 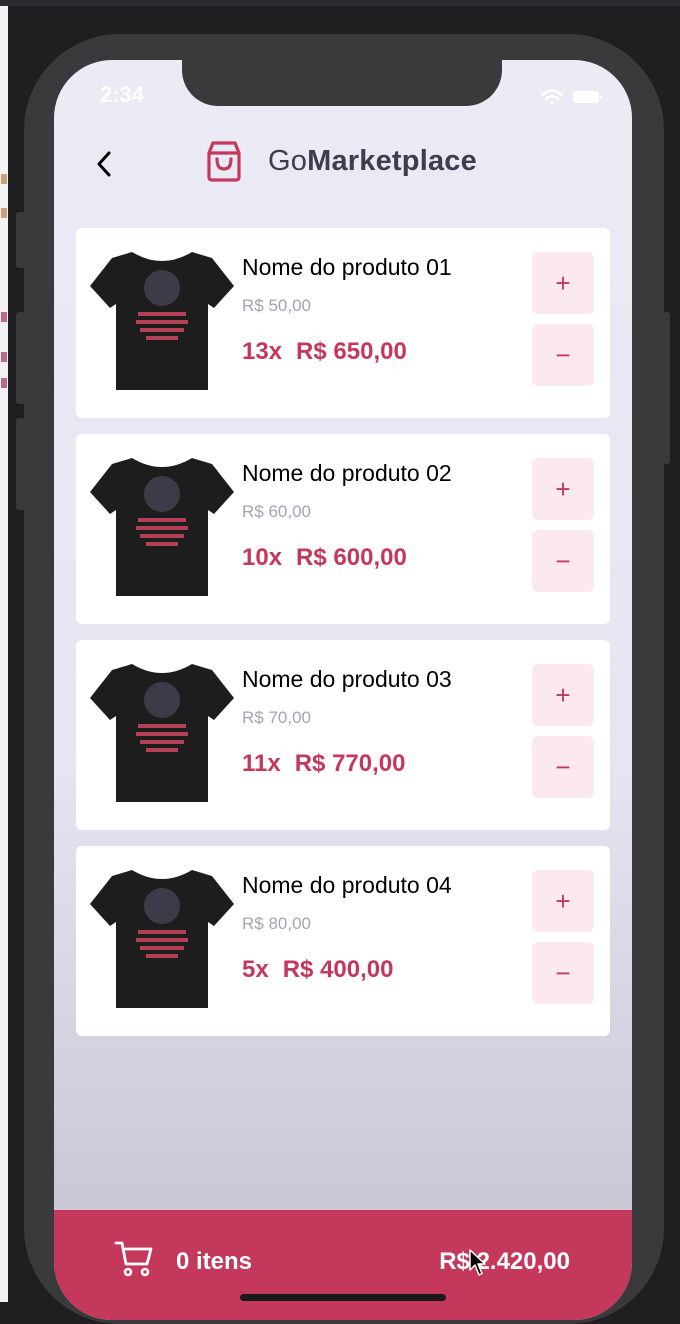 What do you see at coordinates (288, 160) in the screenshot?
I see `app-title-light: Go` at bounding box center [288, 160].